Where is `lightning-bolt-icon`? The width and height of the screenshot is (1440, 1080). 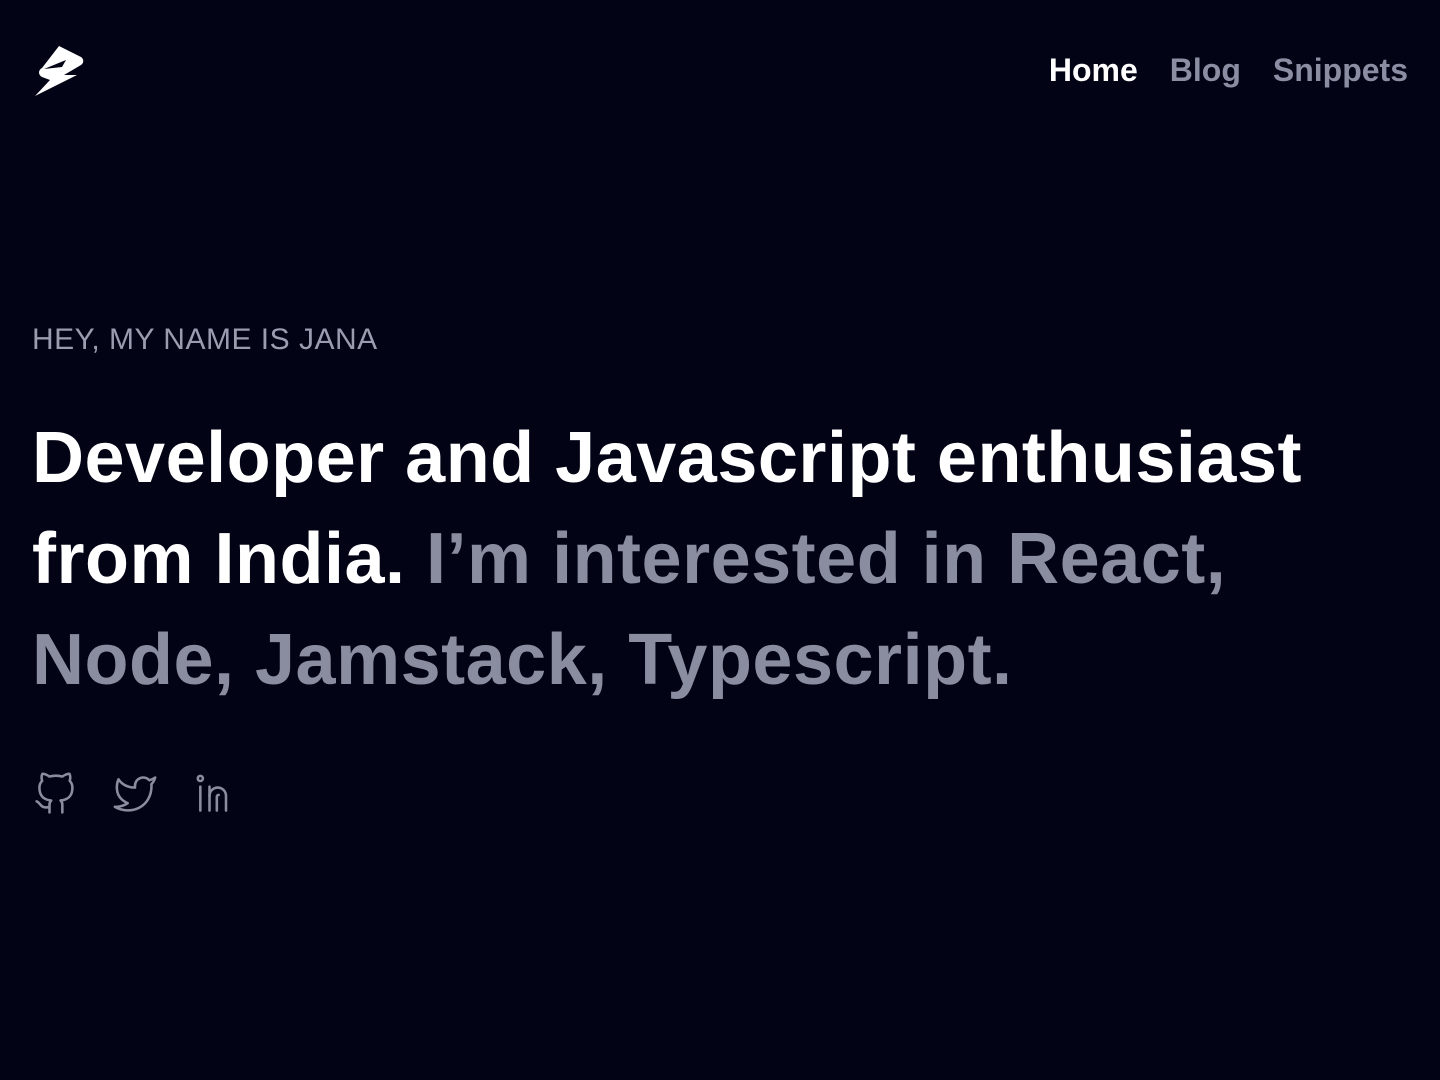 lightning-bolt-icon is located at coordinates (59, 71).